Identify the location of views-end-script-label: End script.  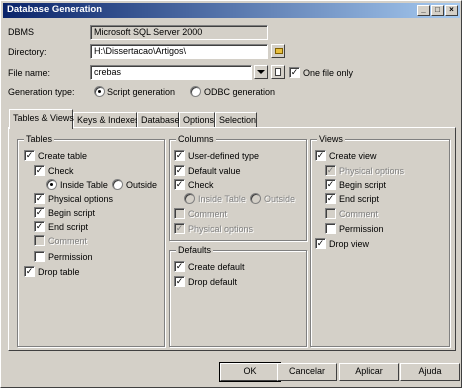
(359, 199).